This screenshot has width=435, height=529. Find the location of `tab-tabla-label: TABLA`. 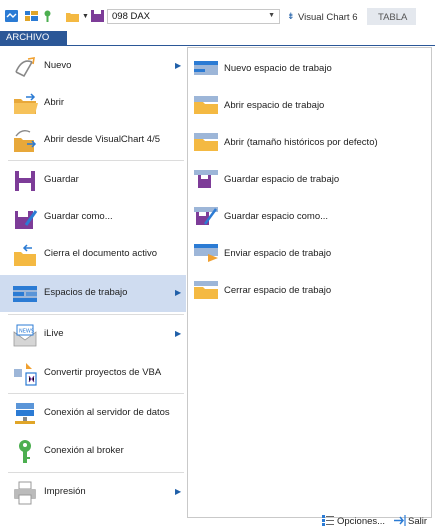

tab-tabla-label: TABLA is located at coordinates (393, 17).